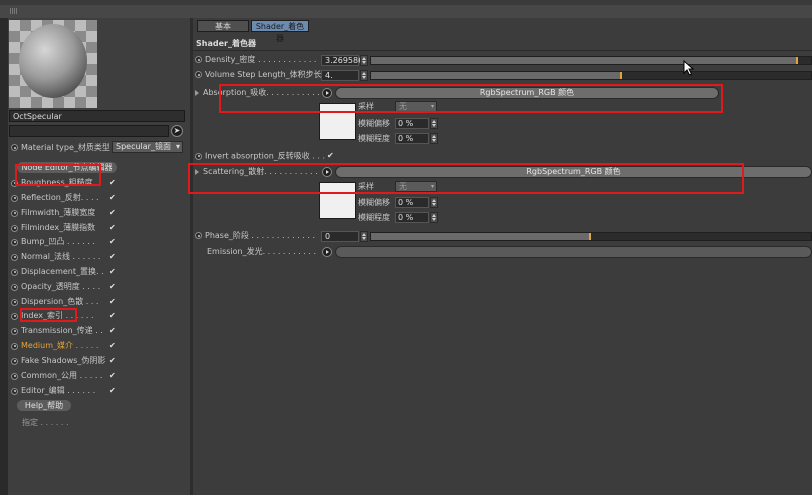  I want to click on absorption-sample-dropdown: 无 ▾, so click(416, 106).